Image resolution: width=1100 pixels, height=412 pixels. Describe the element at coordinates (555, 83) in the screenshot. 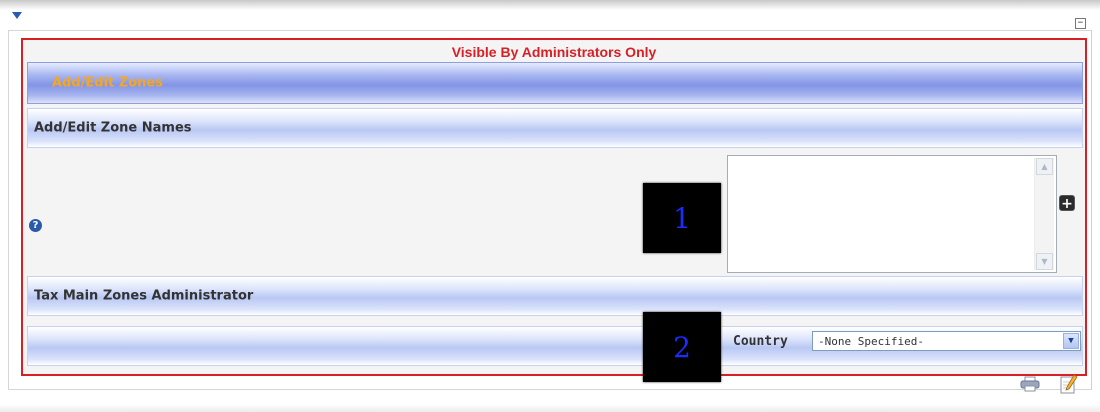

I see `zones-header-band: Add/Edit Zones` at that location.